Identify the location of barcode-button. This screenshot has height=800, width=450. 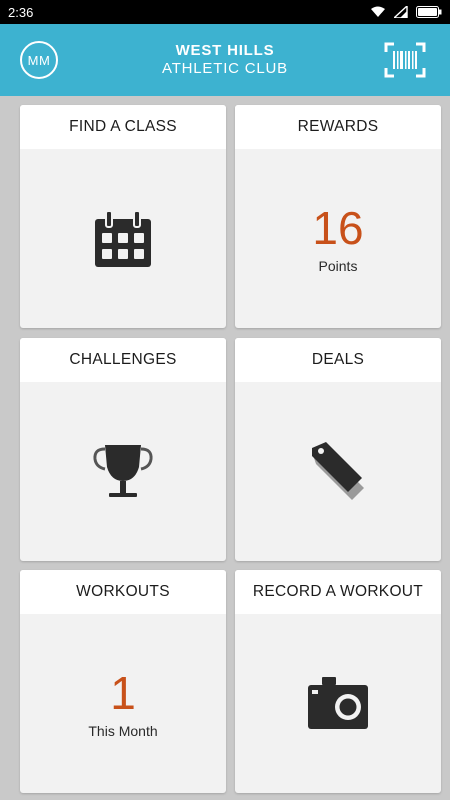
(405, 60).